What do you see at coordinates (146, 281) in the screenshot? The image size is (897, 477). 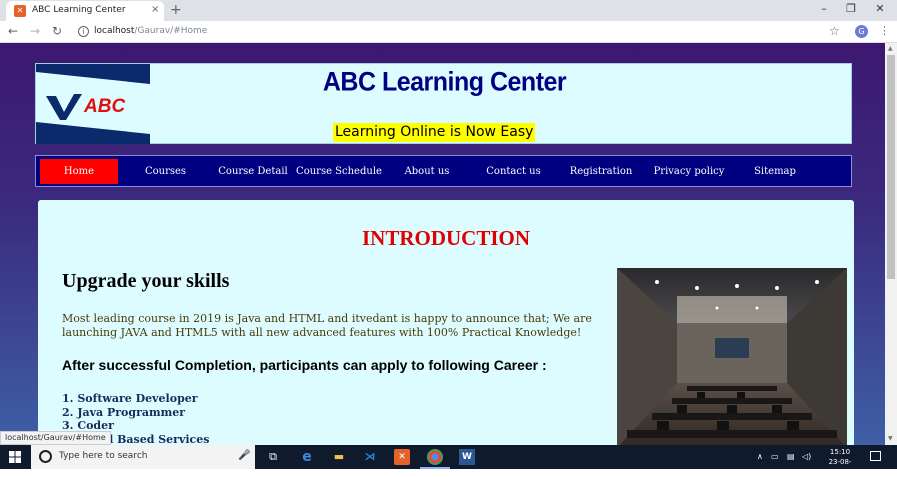 I see `section-heading: Upgrade your skills` at bounding box center [146, 281].